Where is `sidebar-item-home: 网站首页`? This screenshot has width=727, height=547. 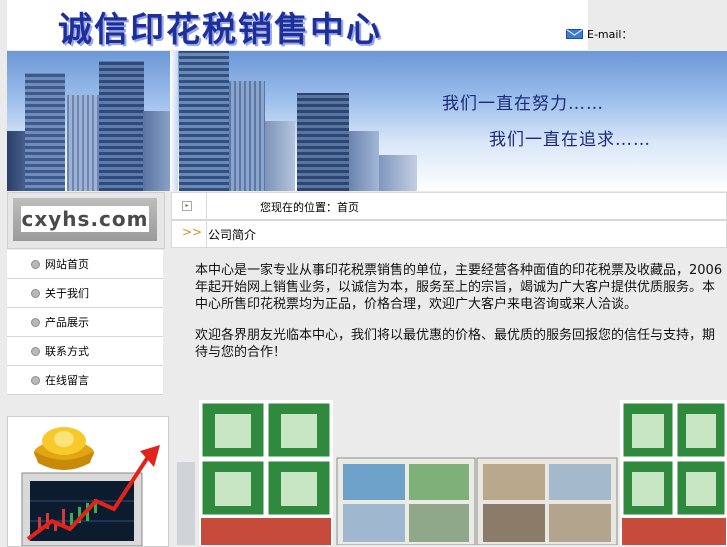 sidebar-item-home: 网站首页 is located at coordinates (85, 264).